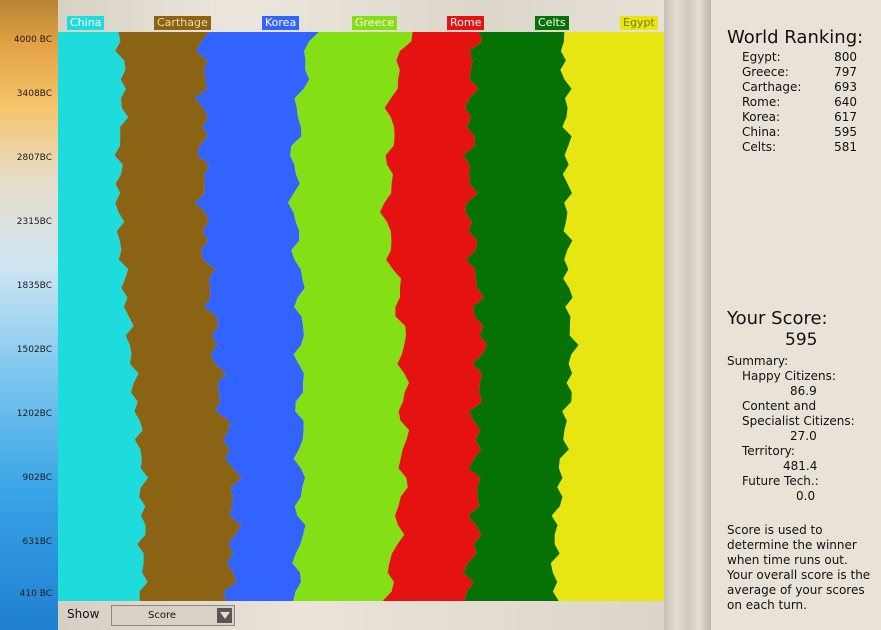  What do you see at coordinates (466, 23) in the screenshot?
I see `legend-rome: Rome` at bounding box center [466, 23].